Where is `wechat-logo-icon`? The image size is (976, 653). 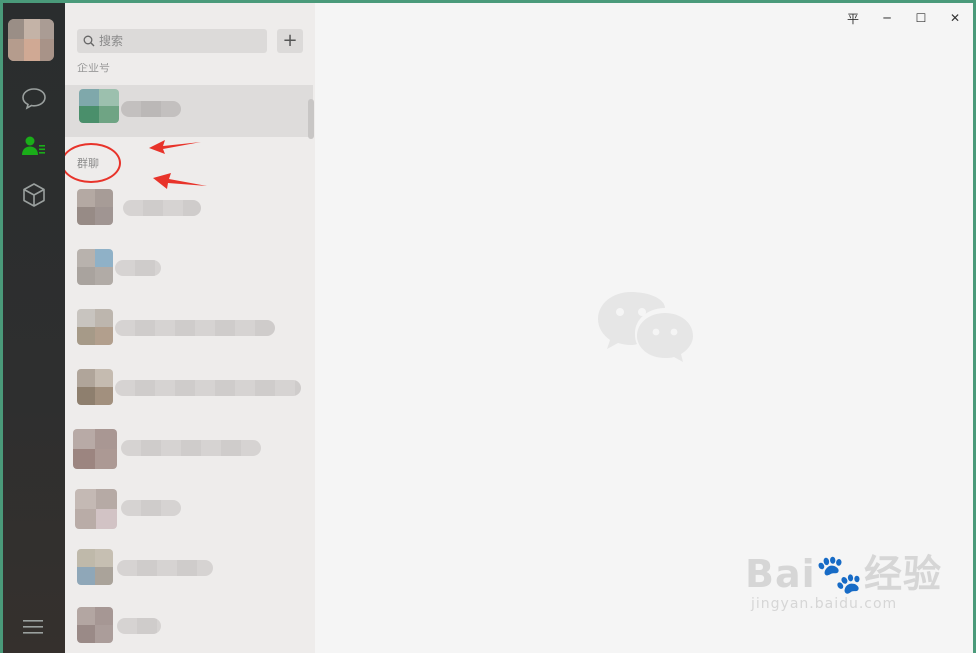
wechat-logo-icon is located at coordinates (645, 330).